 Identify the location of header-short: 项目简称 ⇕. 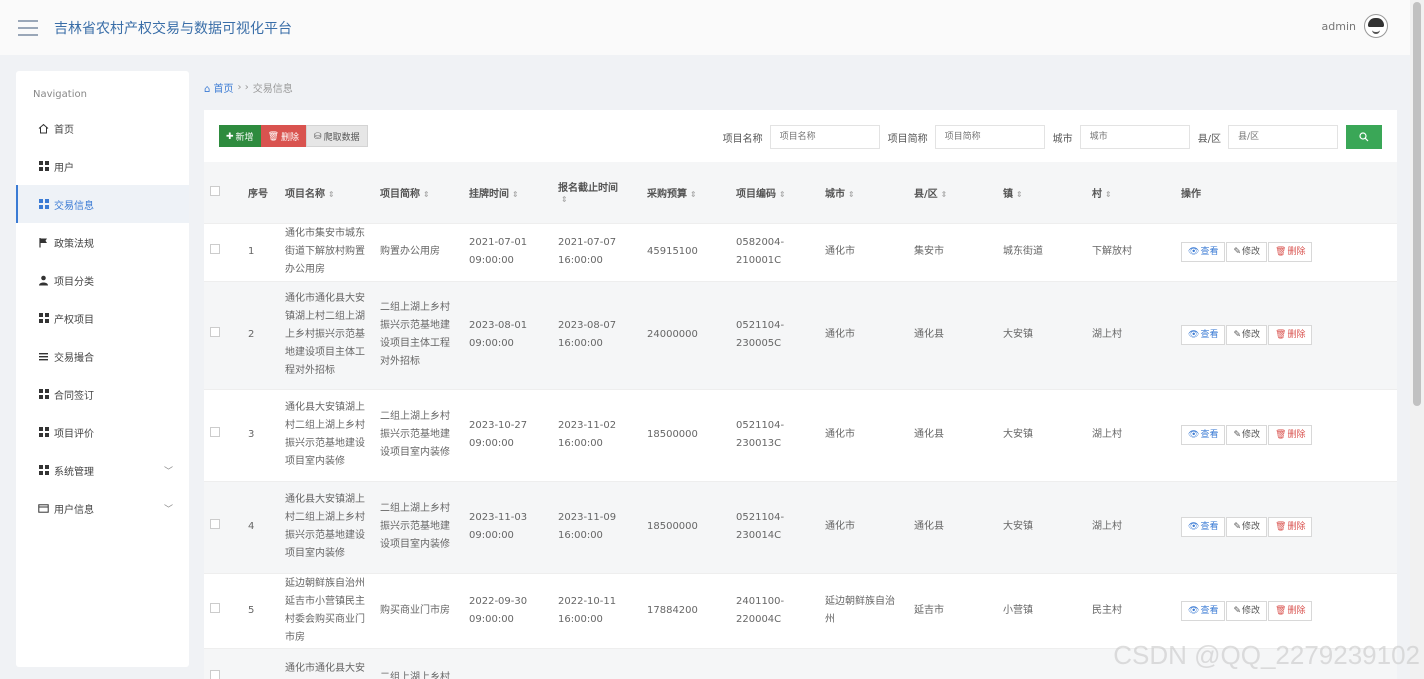
(418, 192).